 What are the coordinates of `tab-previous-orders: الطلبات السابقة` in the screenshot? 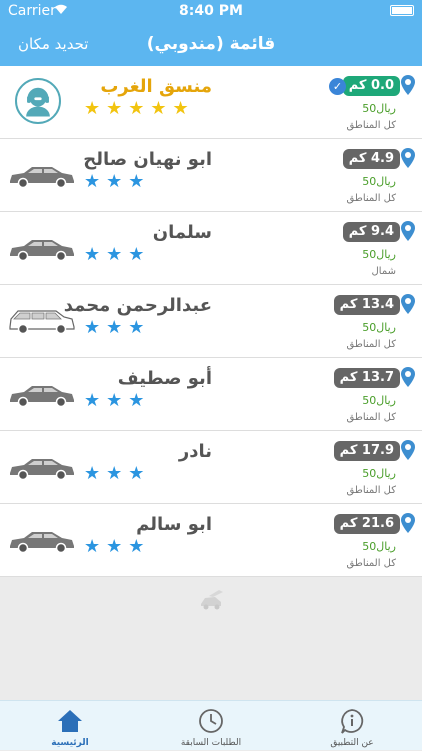 It's located at (211, 726).